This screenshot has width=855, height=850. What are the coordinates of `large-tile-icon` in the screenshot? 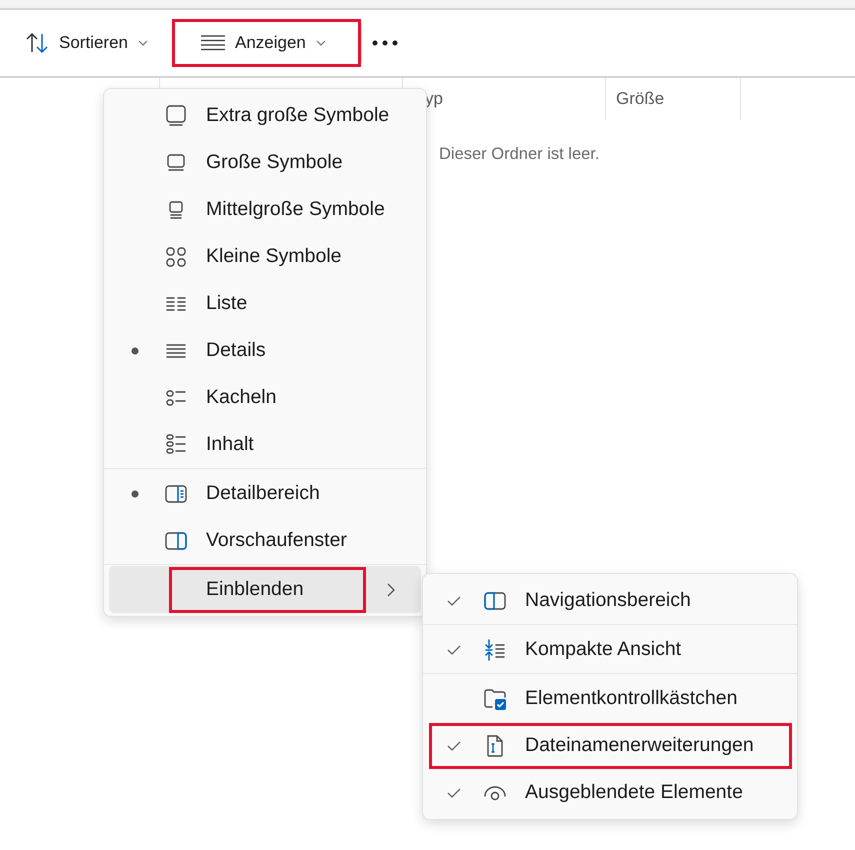 It's located at (176, 116).